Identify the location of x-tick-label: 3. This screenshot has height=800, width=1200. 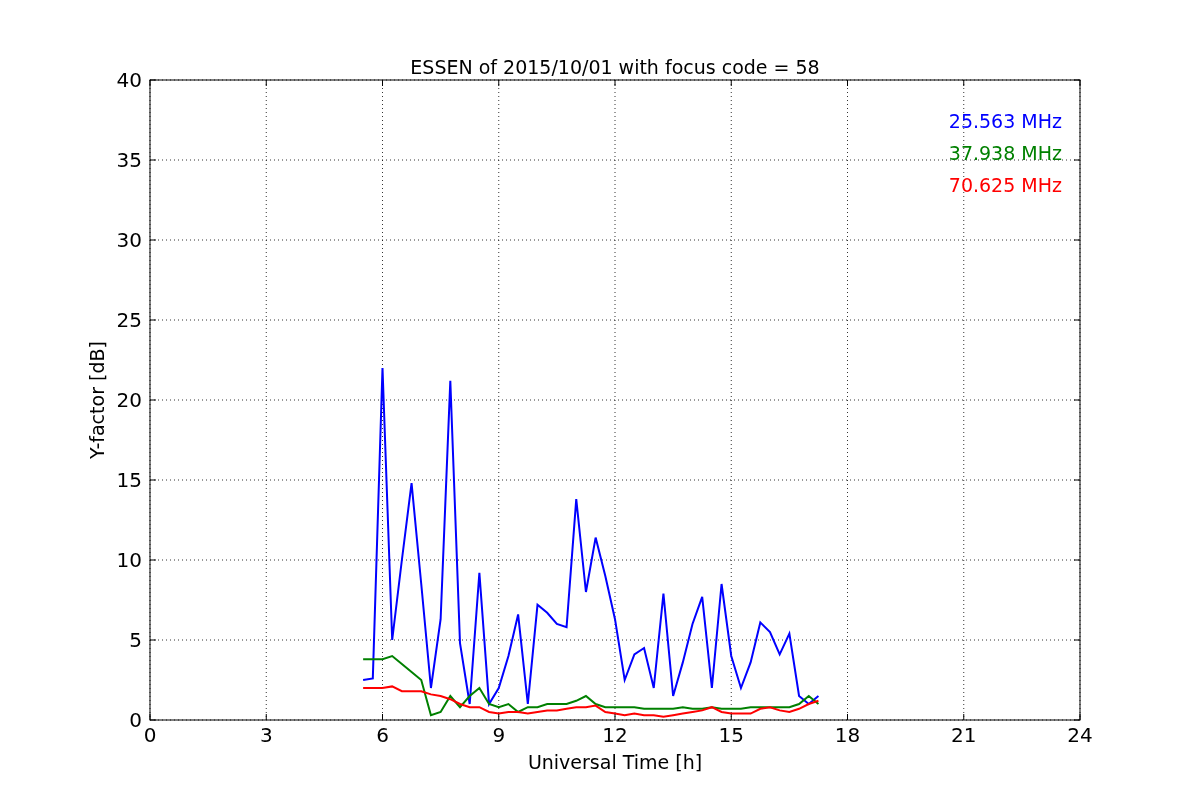
(266, 735).